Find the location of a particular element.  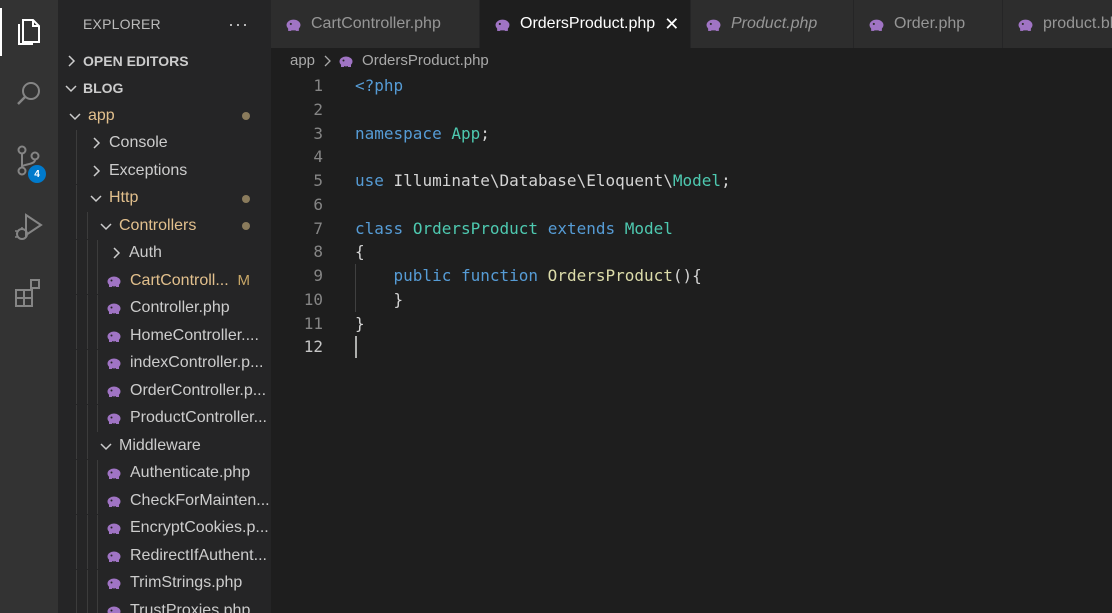

project-section: BLOG is located at coordinates (164, 88).